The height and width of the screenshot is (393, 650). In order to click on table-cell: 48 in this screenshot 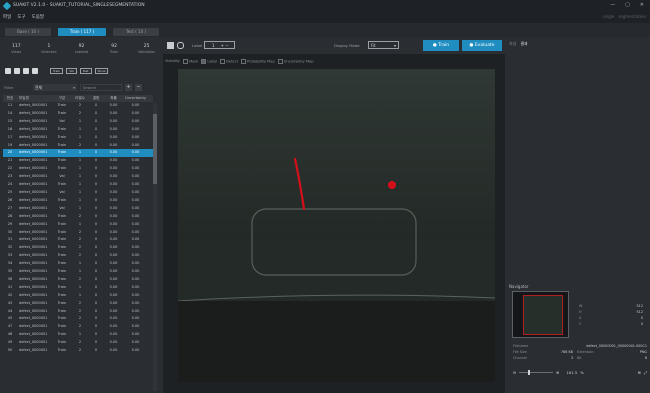, I will do `click(10, 334)`.